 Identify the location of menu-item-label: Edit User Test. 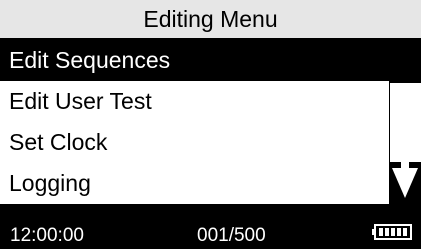
(80, 101).